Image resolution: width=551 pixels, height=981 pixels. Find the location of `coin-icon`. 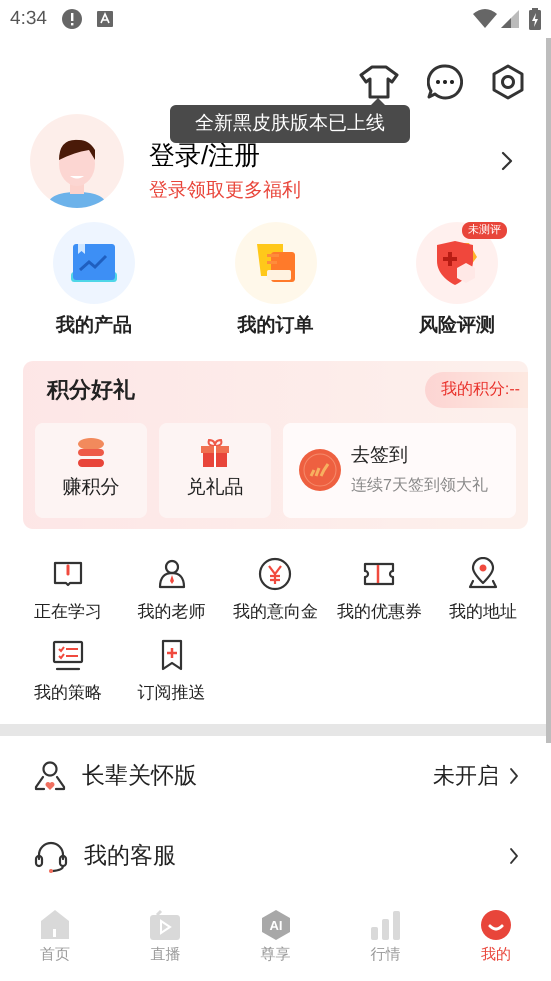

coin-icon is located at coordinates (320, 470).